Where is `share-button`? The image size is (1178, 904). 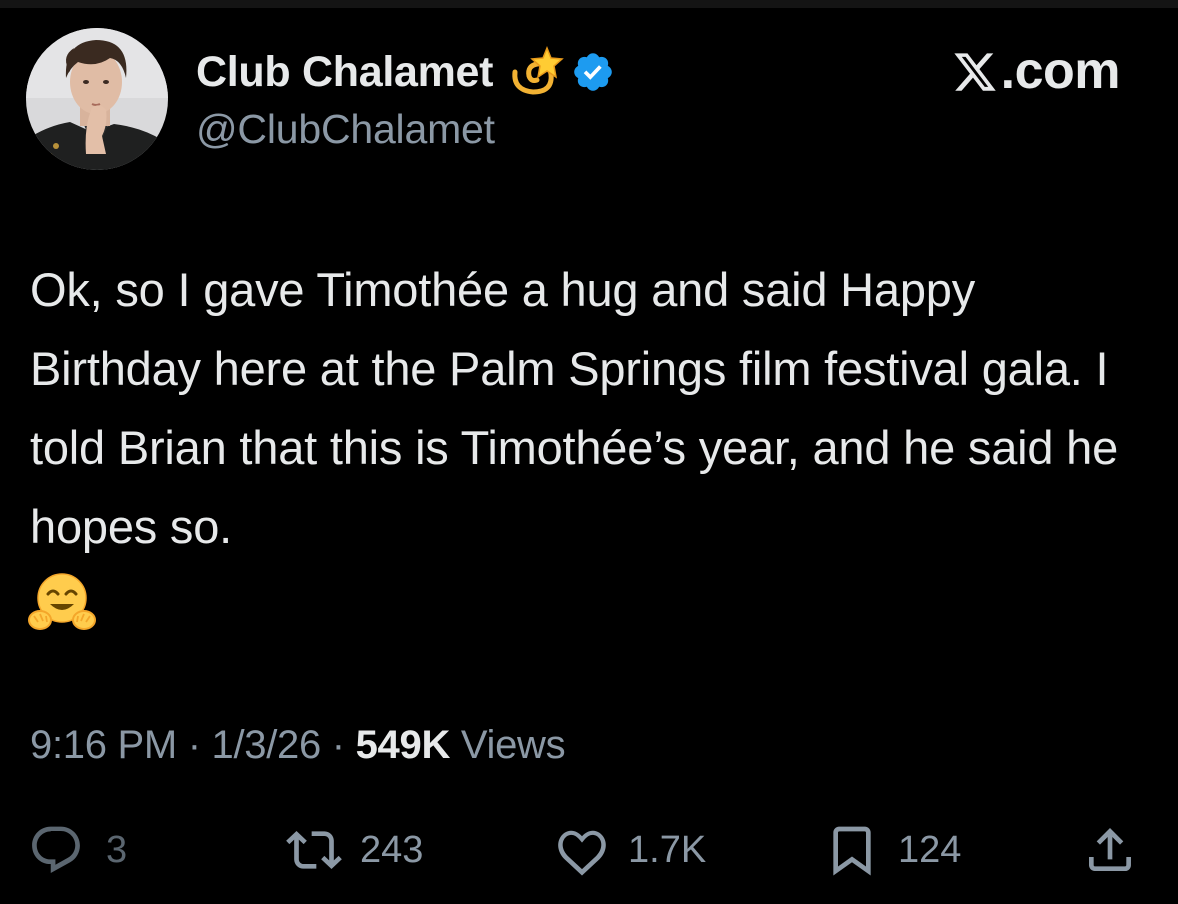 share-button is located at coordinates (1110, 850).